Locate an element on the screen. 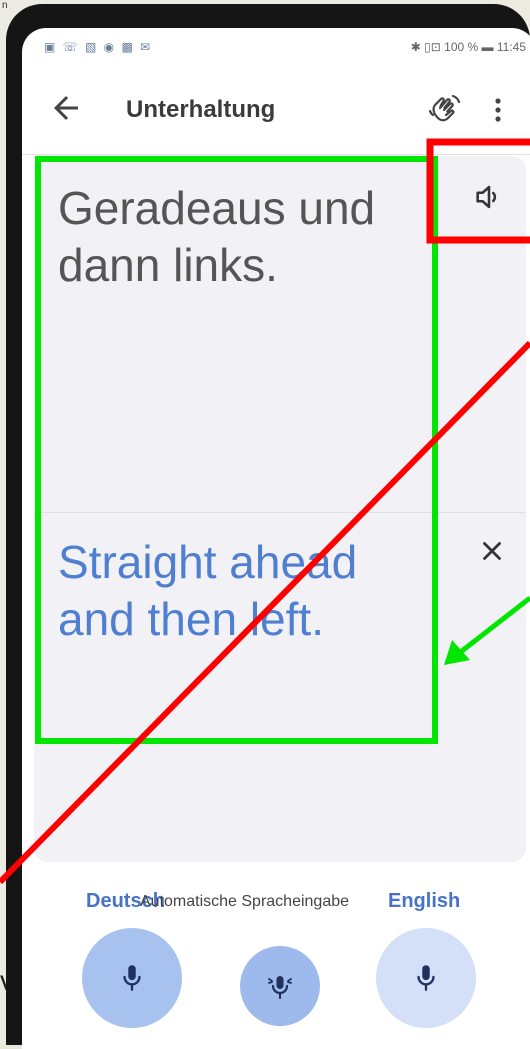 The height and width of the screenshot is (1049, 530). language-english: English is located at coordinates (424, 901).